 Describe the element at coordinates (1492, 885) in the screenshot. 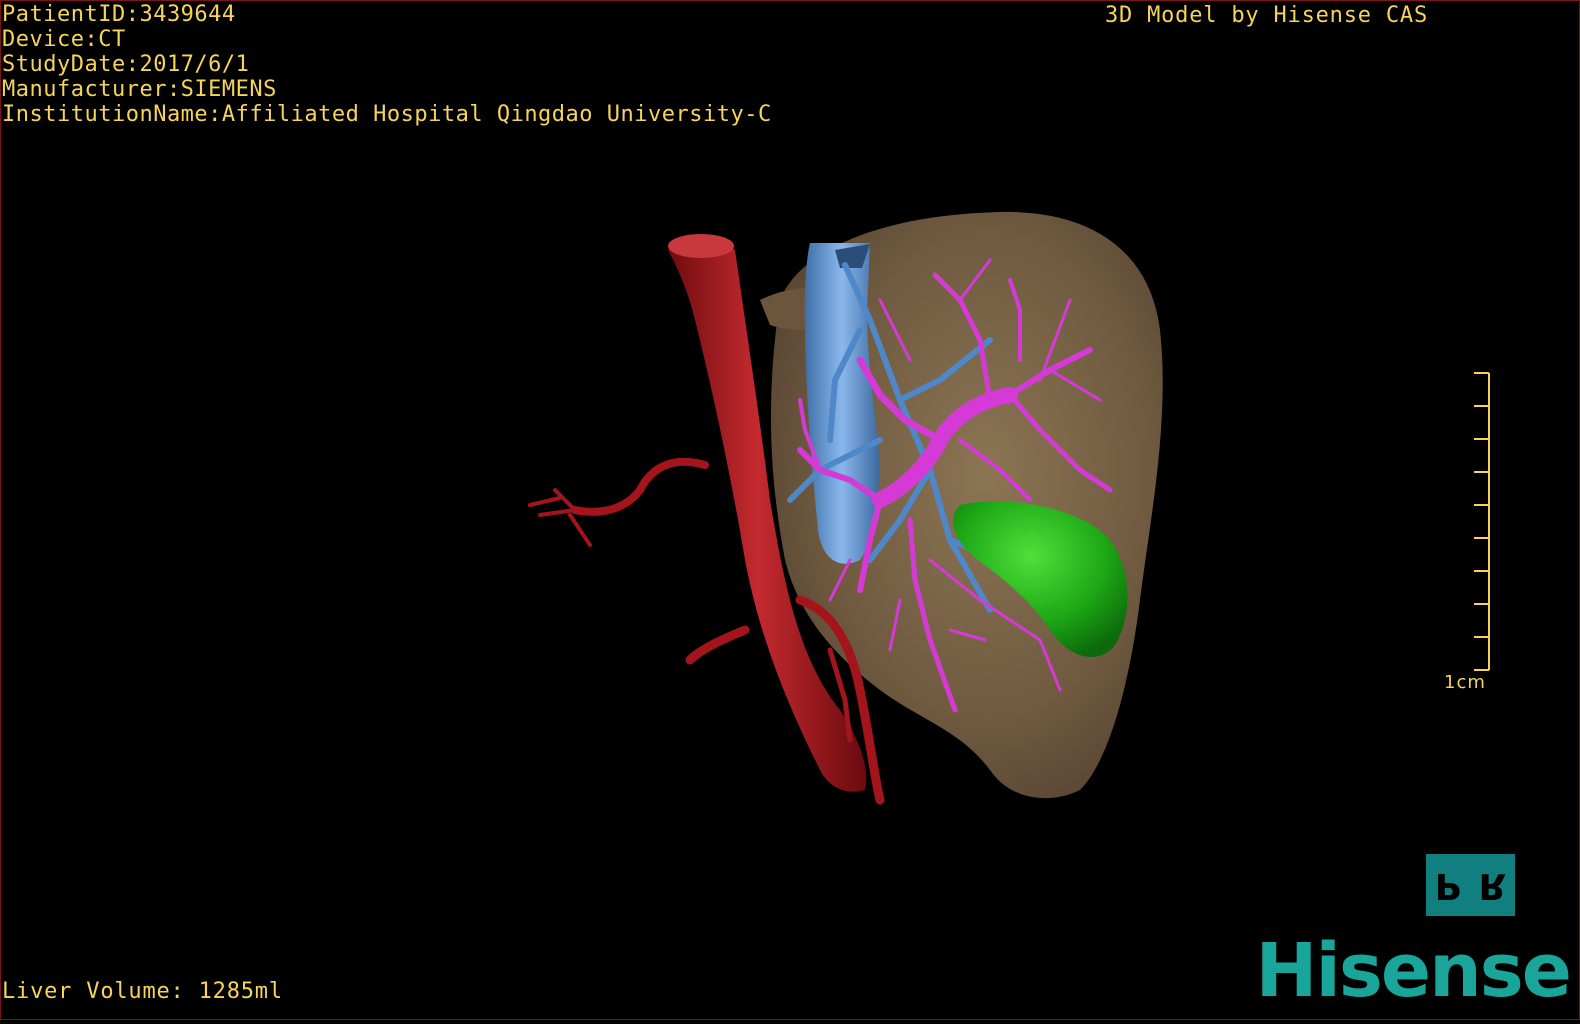

I see `orientation-letter-right: R` at that location.